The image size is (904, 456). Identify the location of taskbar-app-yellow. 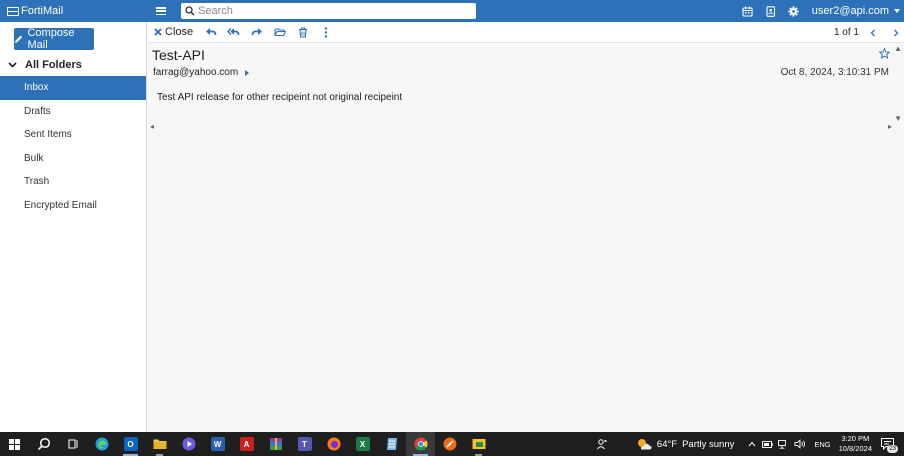
(478, 444).